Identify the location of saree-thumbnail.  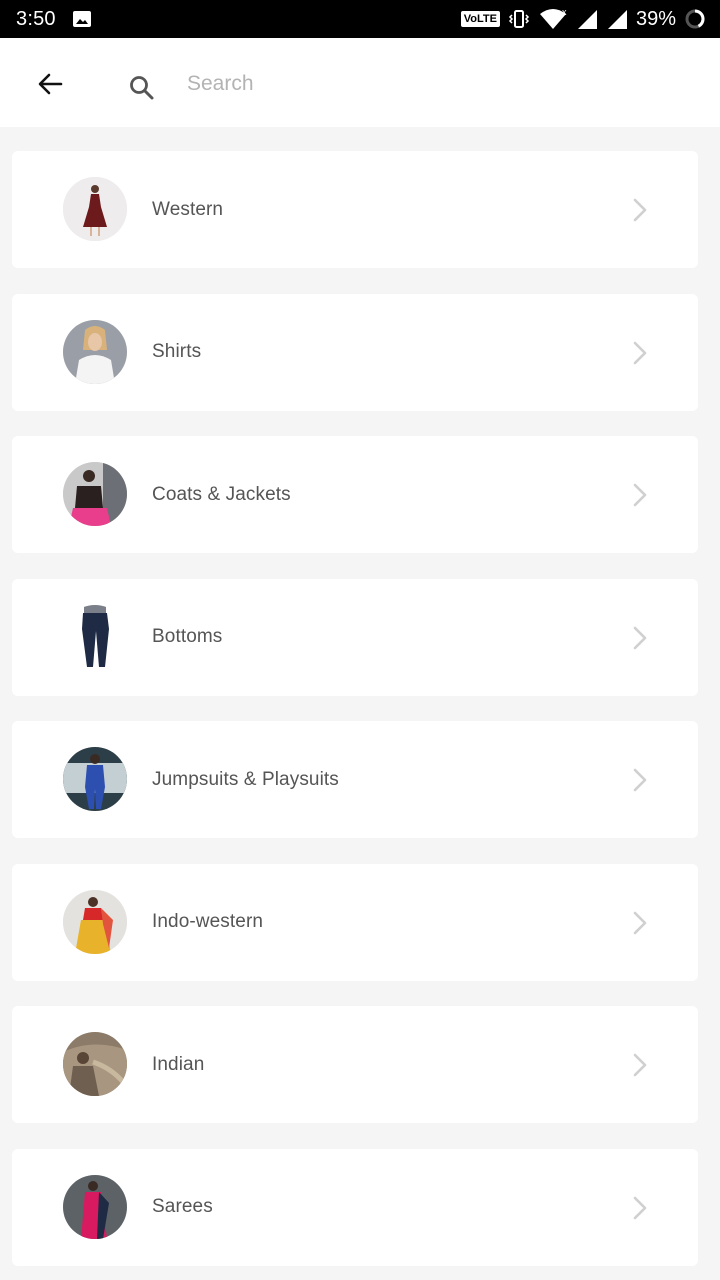
(95, 1206).